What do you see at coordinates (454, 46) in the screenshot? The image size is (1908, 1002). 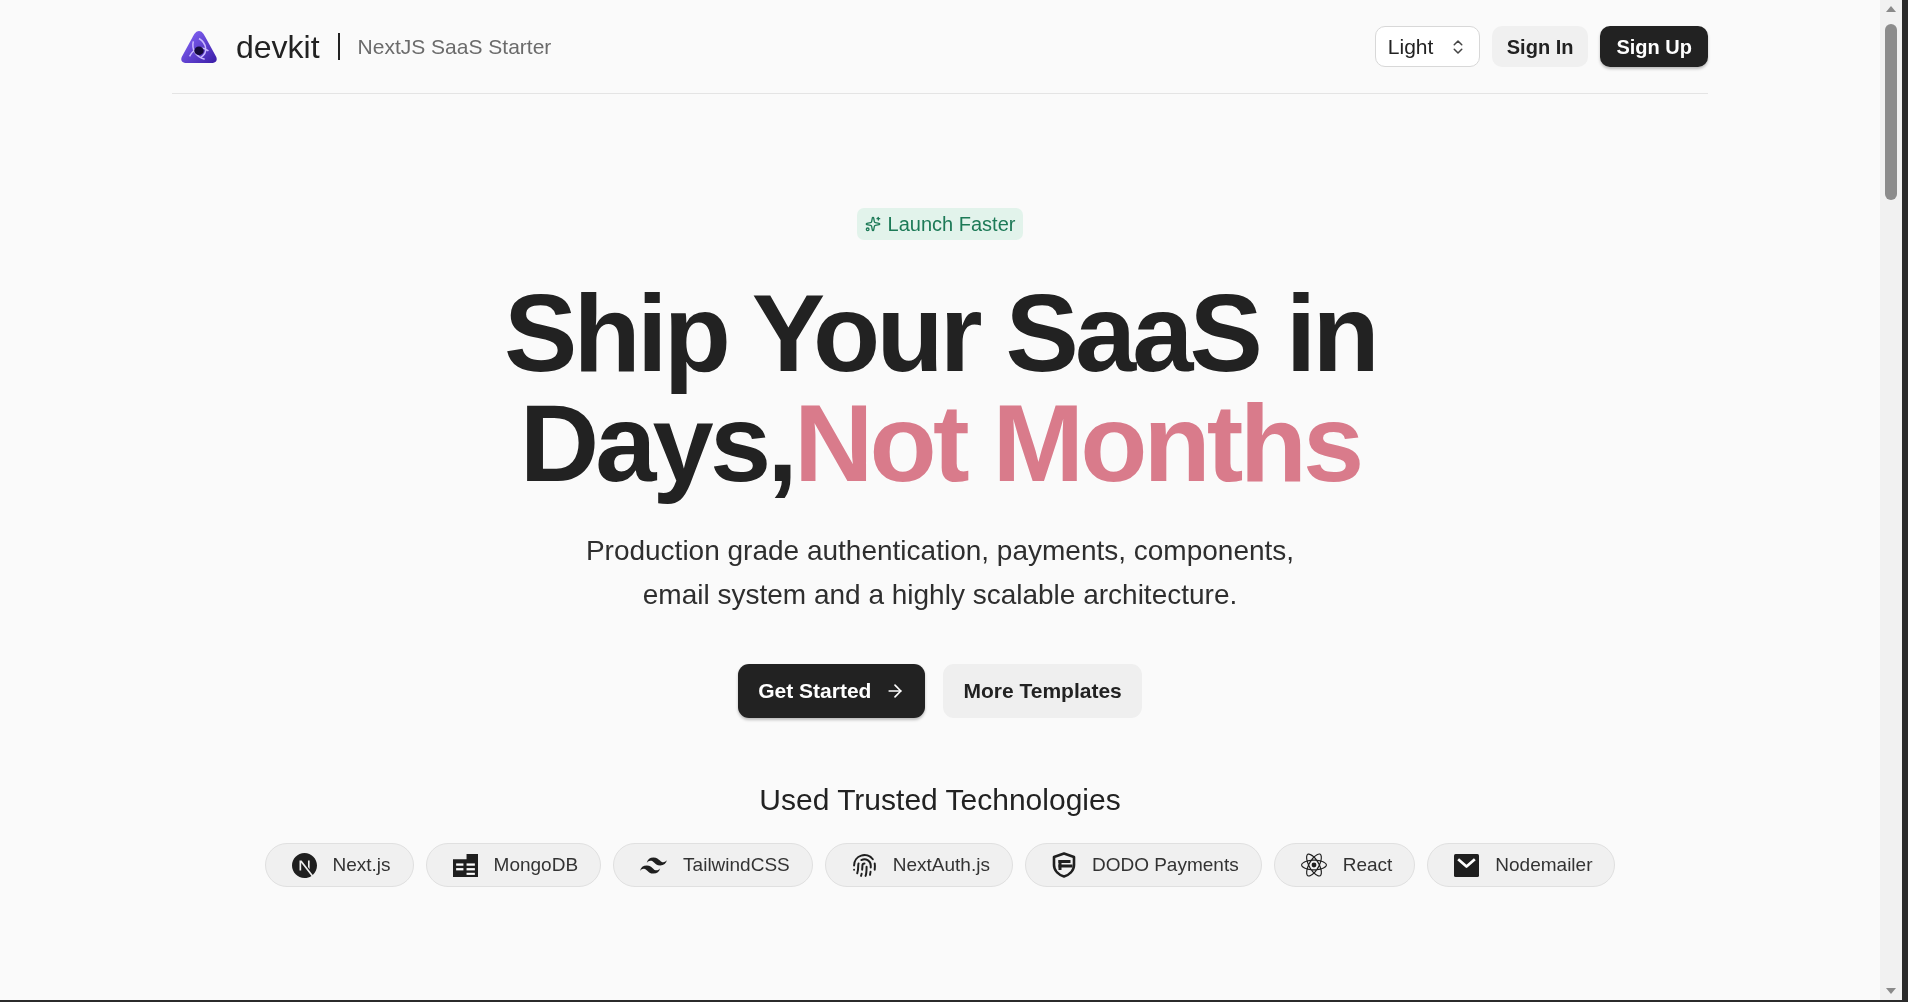 I see `tagline: NextJS SaaS Starter` at bounding box center [454, 46].